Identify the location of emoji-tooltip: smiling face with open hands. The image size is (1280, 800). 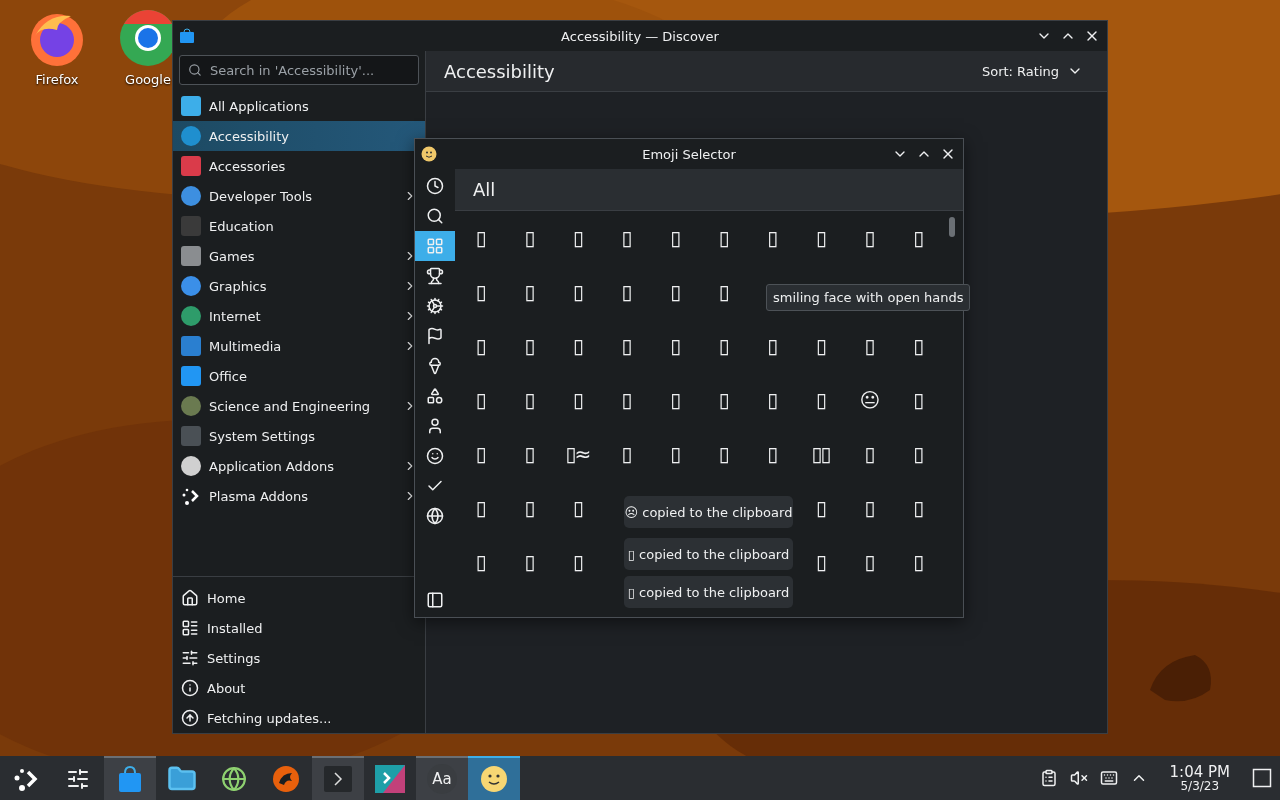
(868, 297).